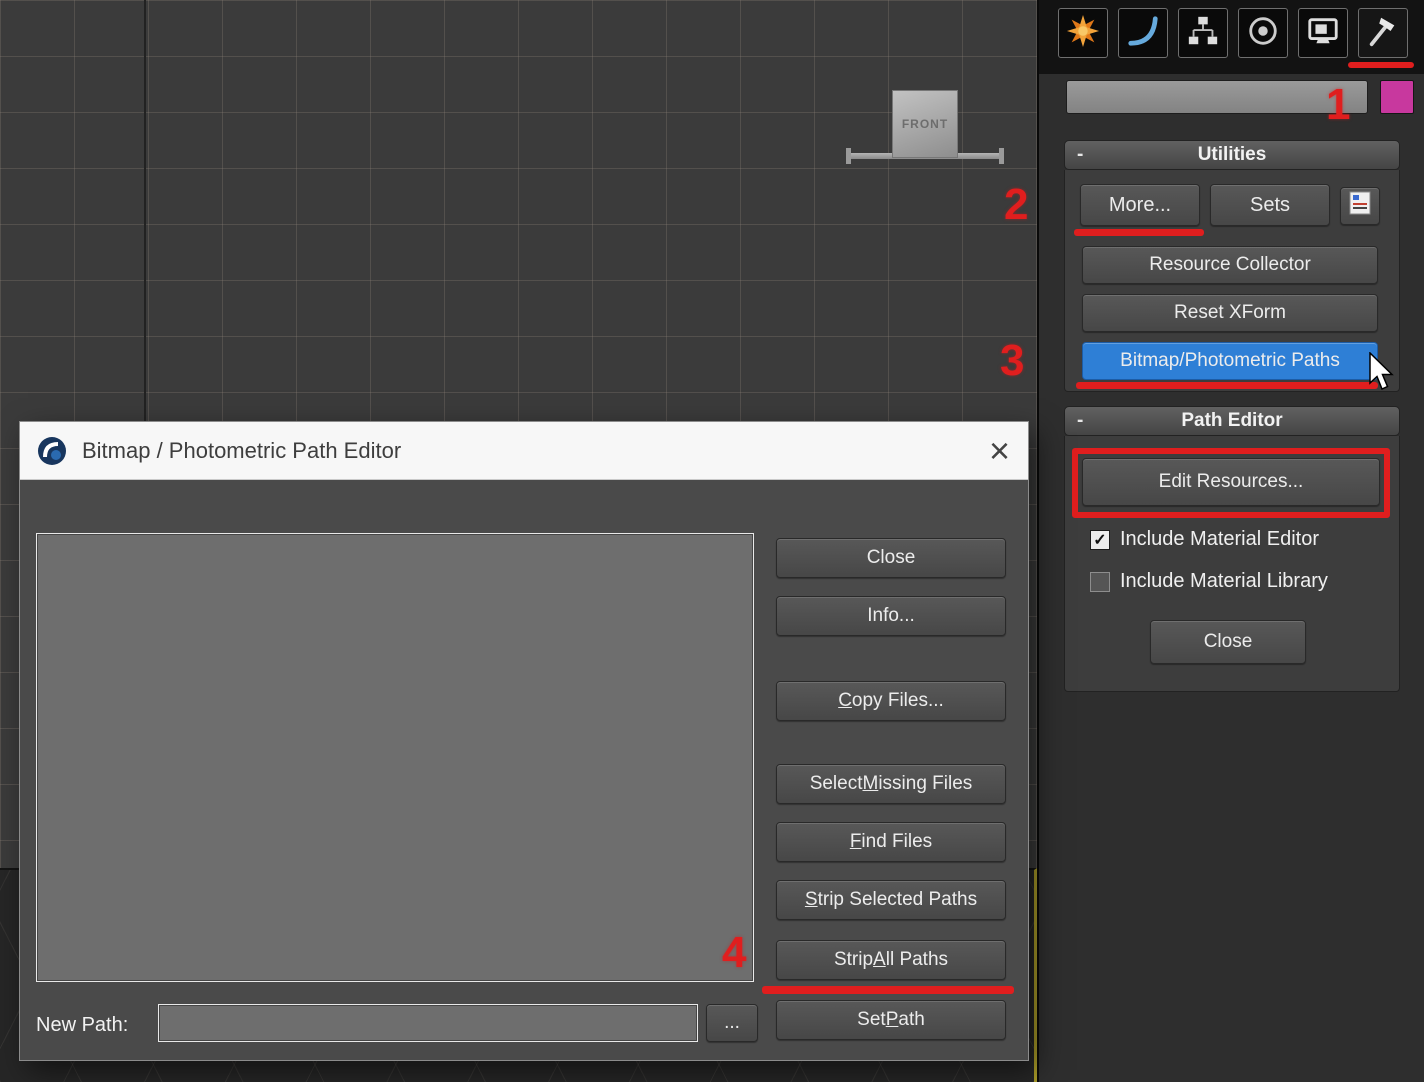 This screenshot has height=1082, width=1424. Describe the element at coordinates (1397, 97) in the screenshot. I see `object-color-swatch` at that location.